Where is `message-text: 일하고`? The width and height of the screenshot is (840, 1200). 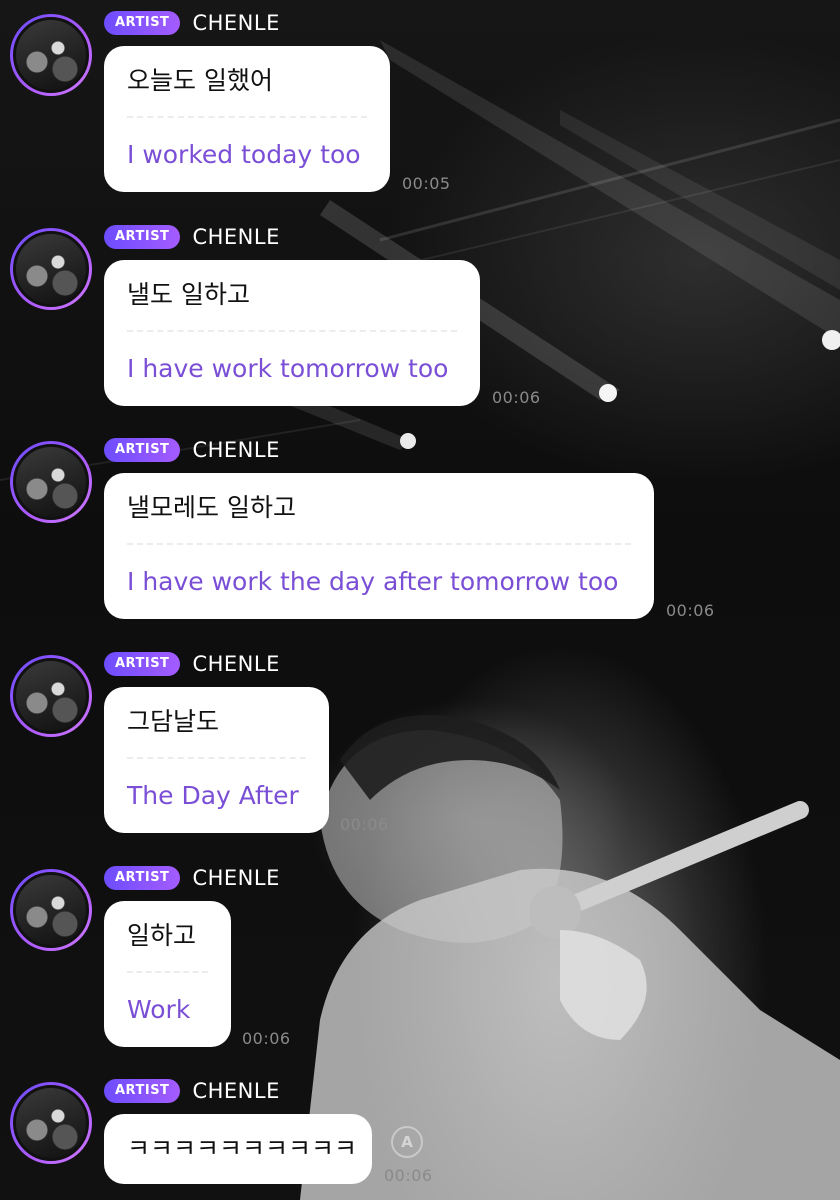 message-text: 일하고 is located at coordinates (162, 935).